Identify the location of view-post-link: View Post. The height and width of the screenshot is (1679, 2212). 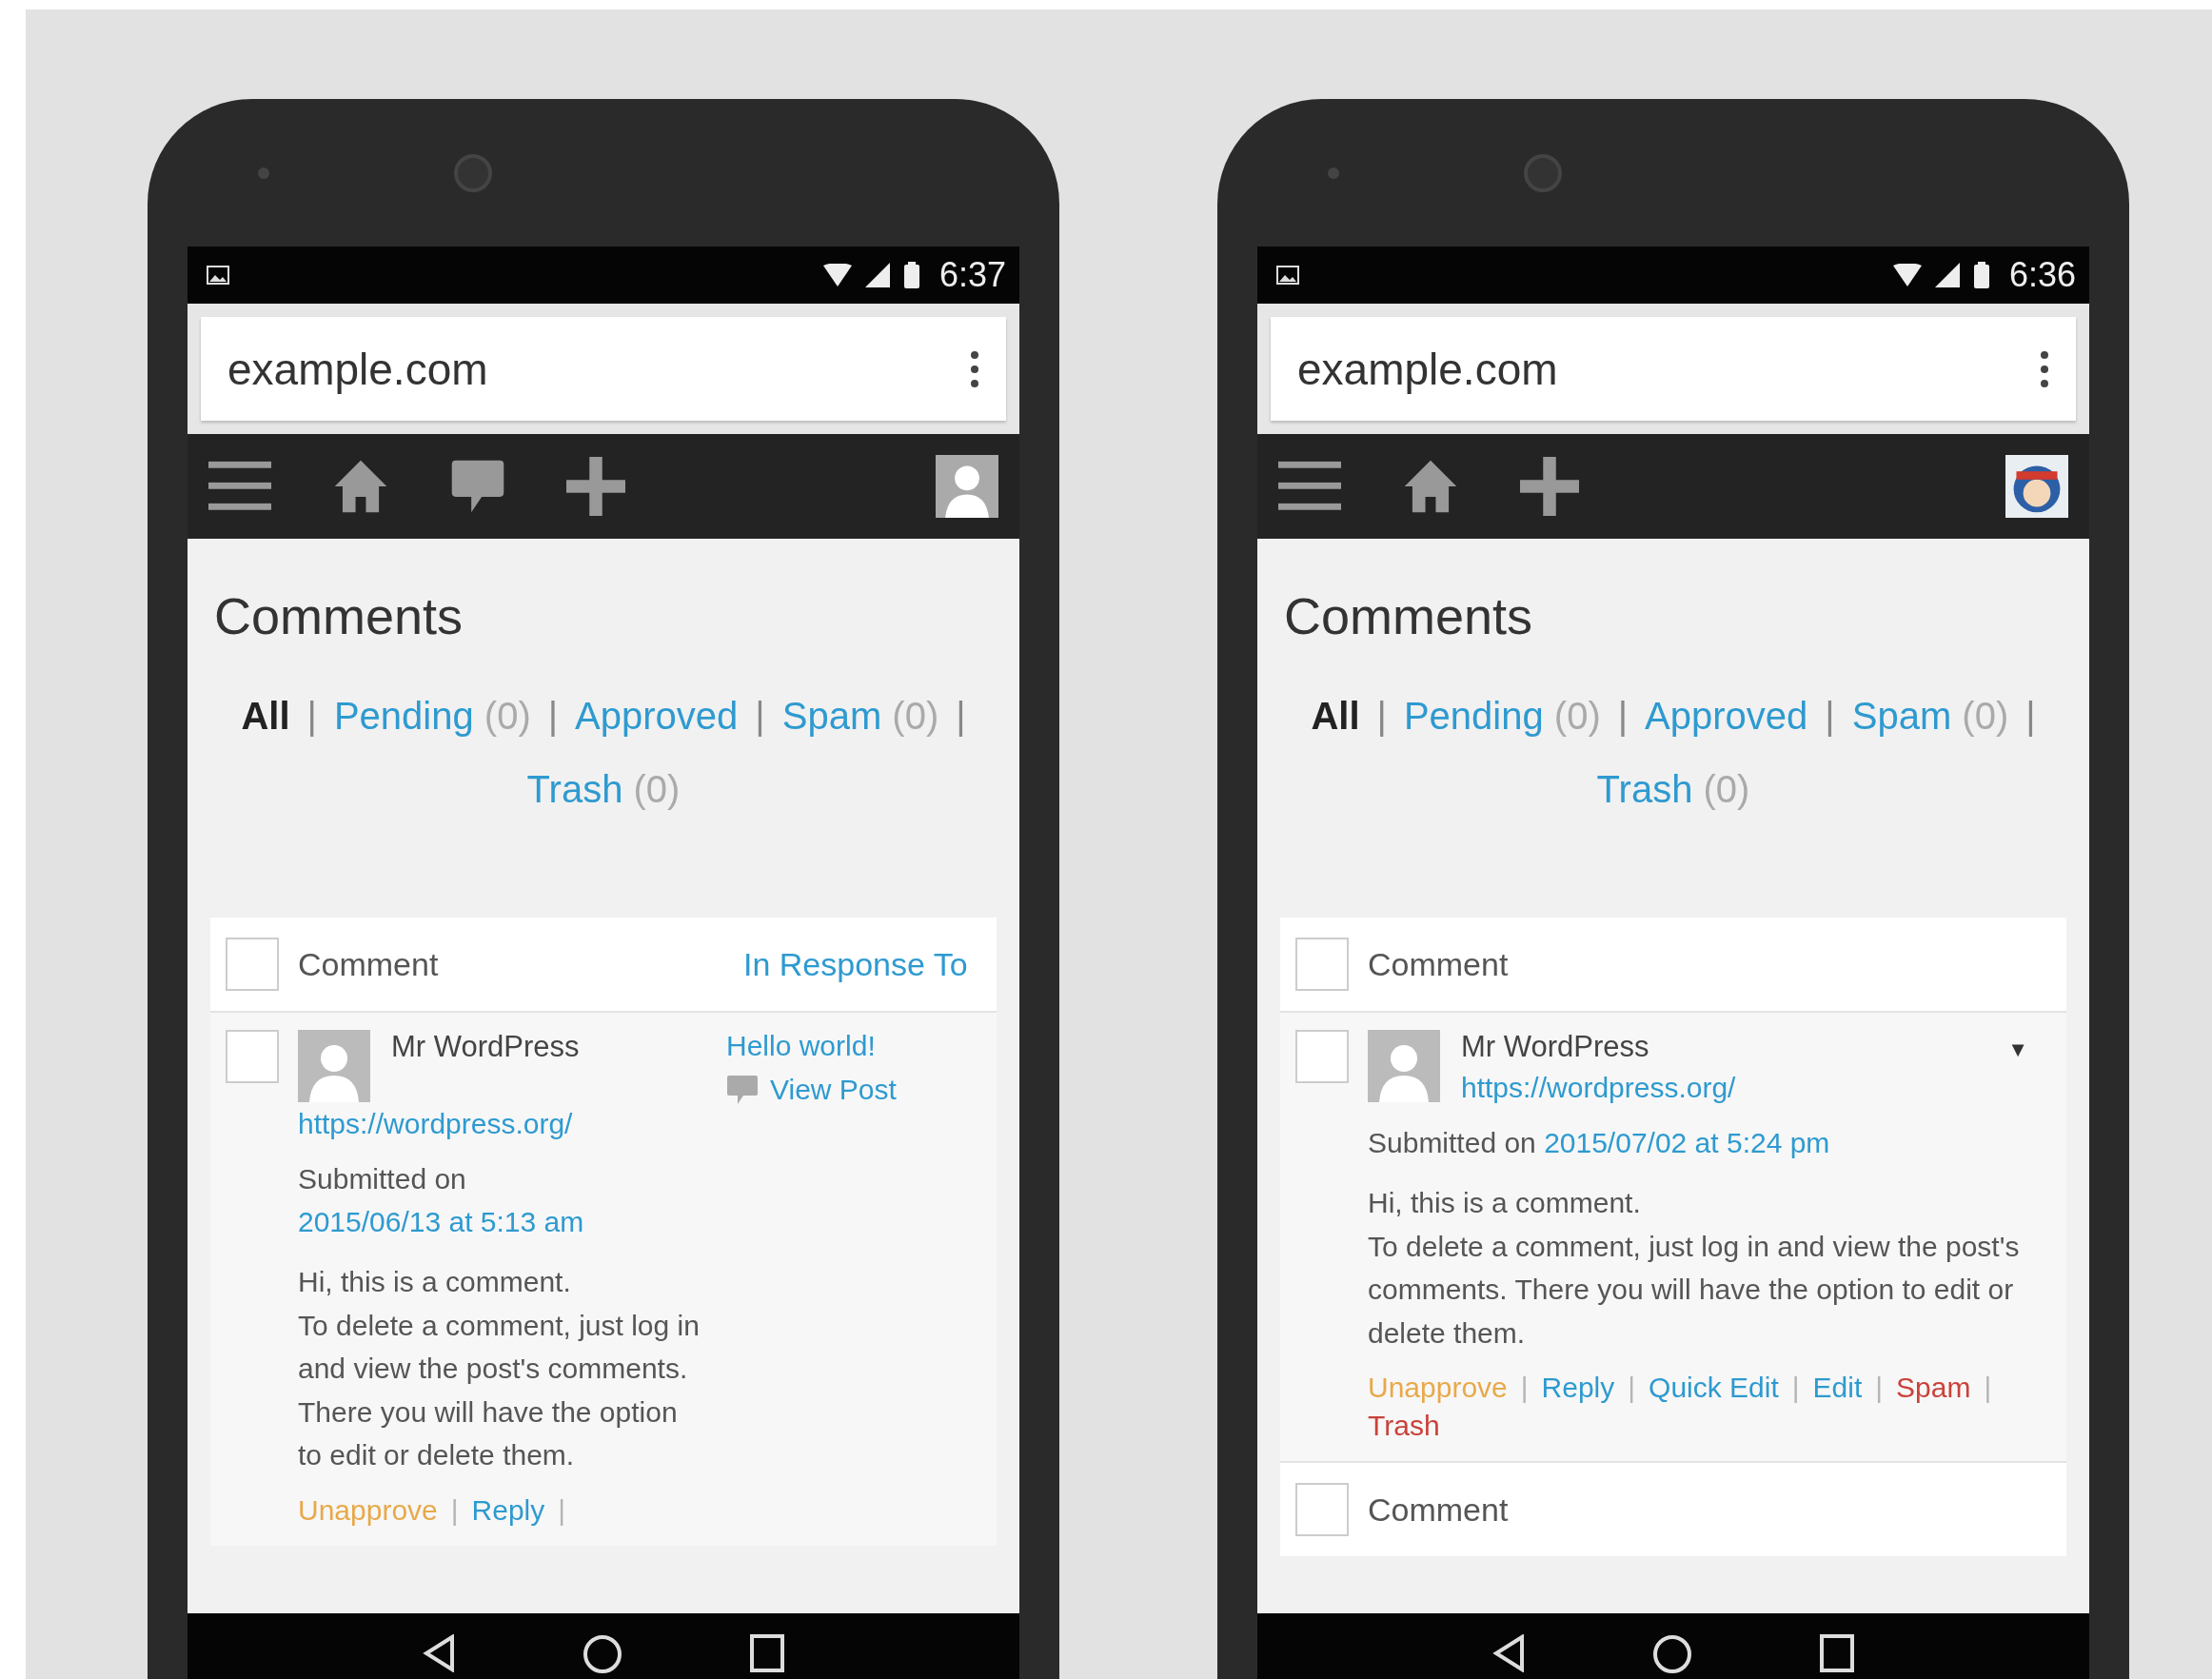
(833, 1090).